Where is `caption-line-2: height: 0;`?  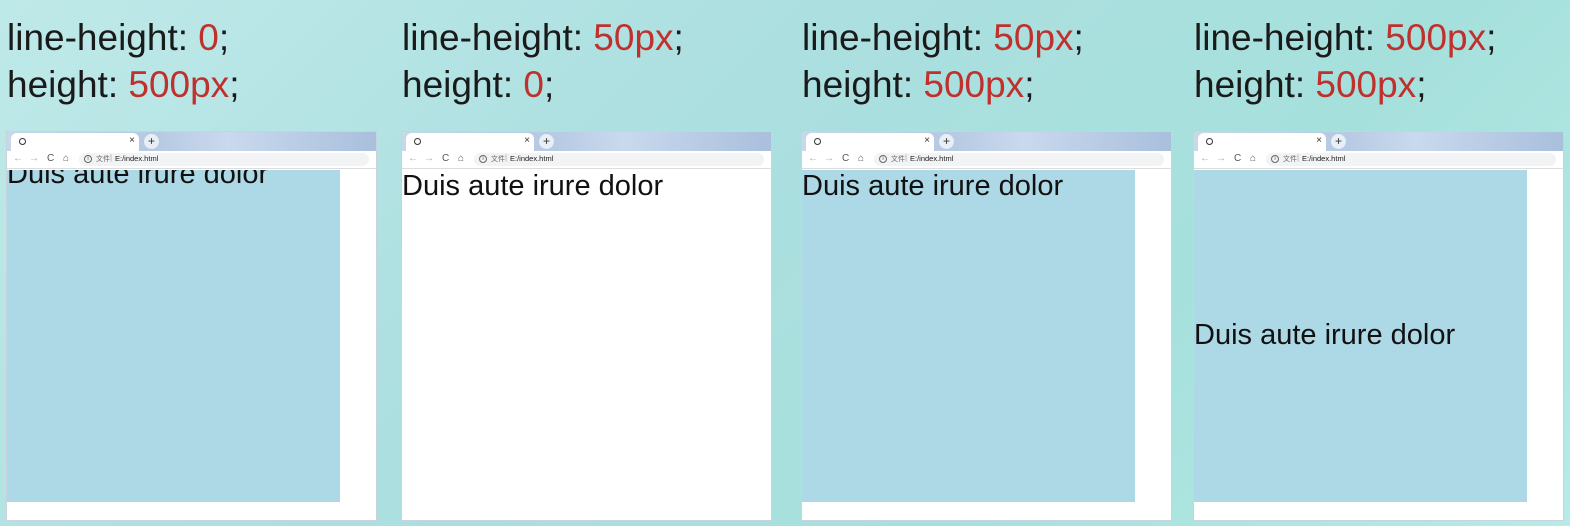
caption-line-2: height: 0; is located at coordinates (478, 84).